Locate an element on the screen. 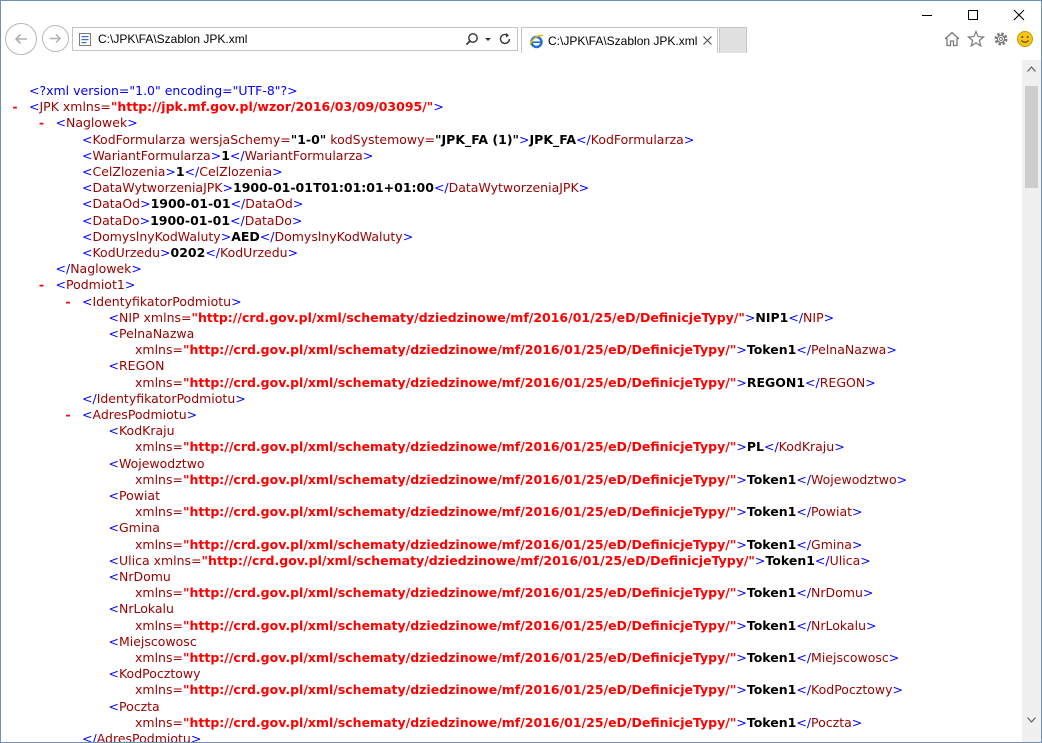 The image size is (1042, 743). xml-code: <CelZlozenia>1</CelZlozenia> is located at coordinates (182, 172).